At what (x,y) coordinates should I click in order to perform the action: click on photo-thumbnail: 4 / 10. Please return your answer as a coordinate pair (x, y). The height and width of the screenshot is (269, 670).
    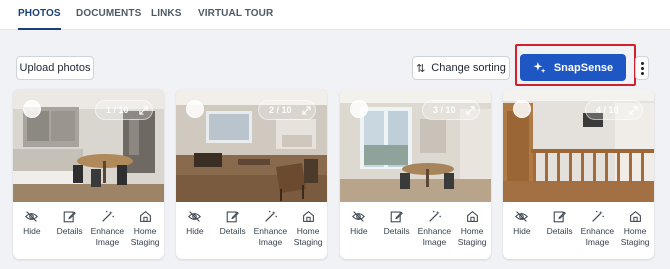
    Looking at the image, I should click on (578, 145).